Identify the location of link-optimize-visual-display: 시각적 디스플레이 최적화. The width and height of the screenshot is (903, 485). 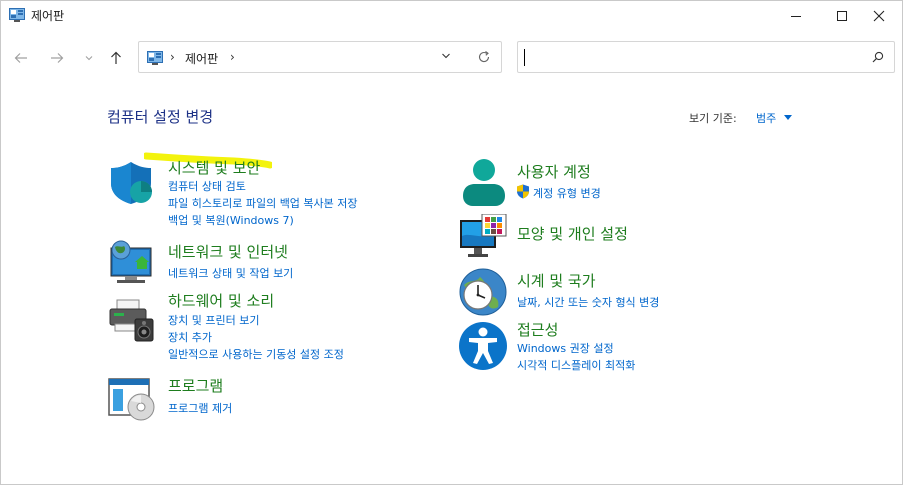
(576, 365).